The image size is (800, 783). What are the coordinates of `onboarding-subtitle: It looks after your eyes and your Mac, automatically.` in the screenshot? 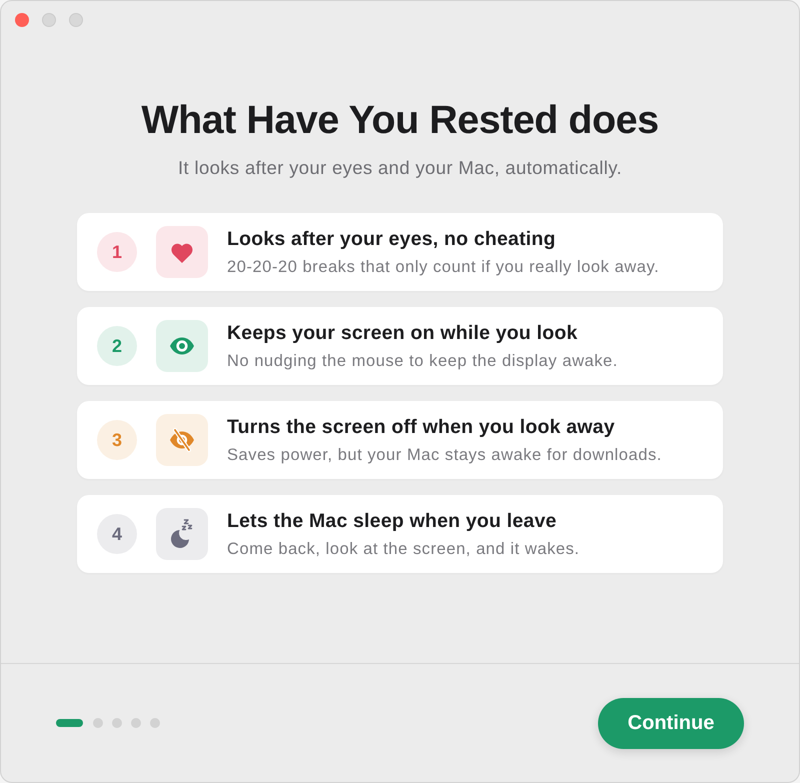 It's located at (400, 168).